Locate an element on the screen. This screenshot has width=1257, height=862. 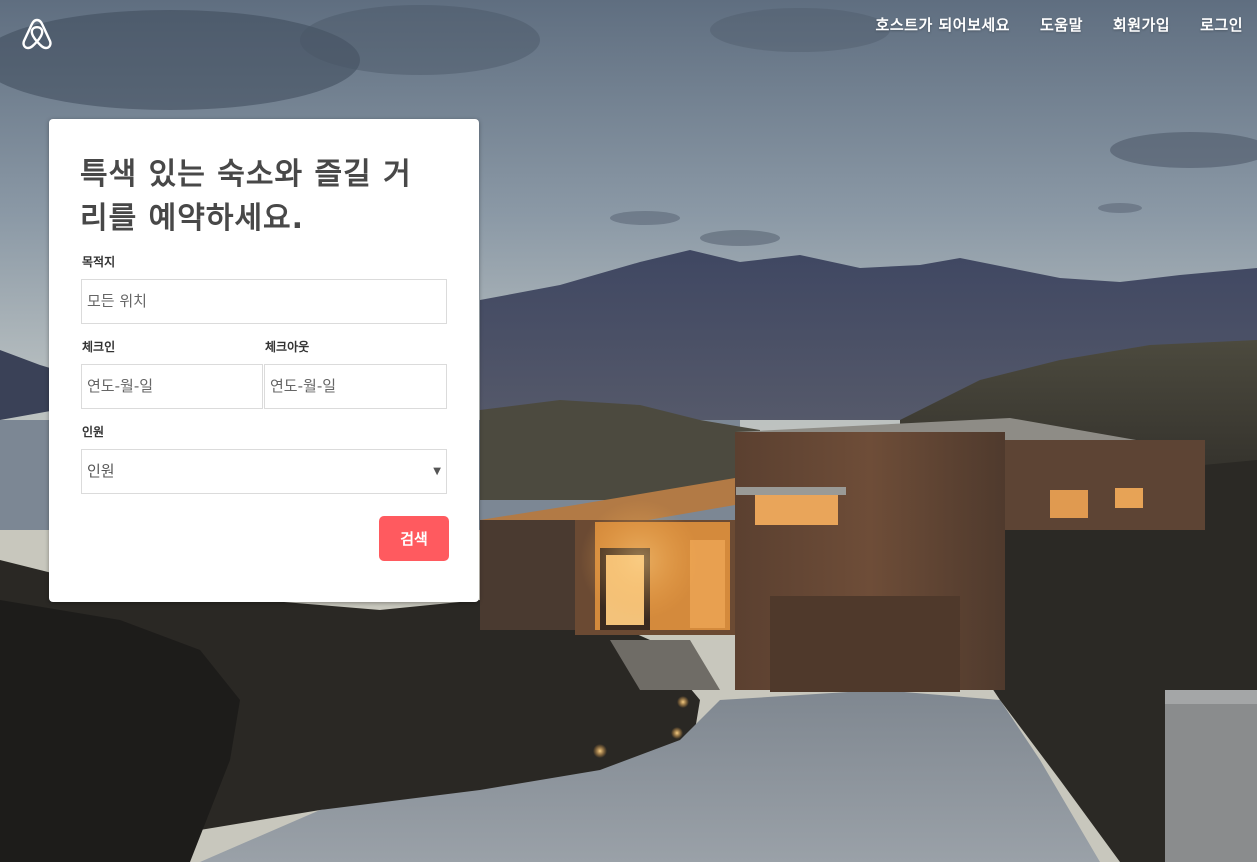
checkin-input is located at coordinates (172, 386).